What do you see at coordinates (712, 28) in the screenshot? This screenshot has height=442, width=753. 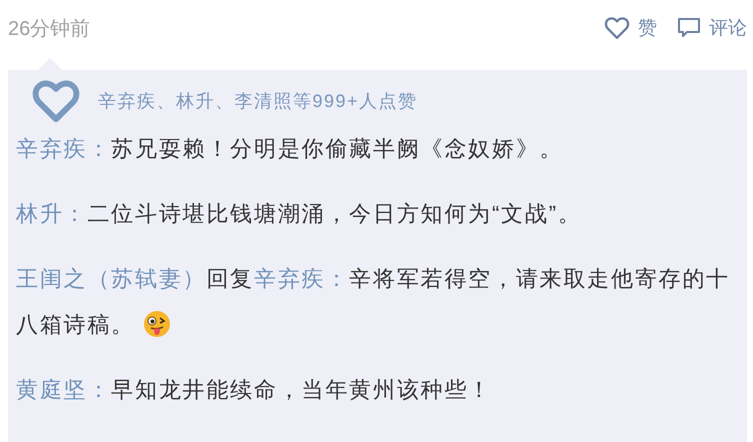 I see `comment-button: 评论` at bounding box center [712, 28].